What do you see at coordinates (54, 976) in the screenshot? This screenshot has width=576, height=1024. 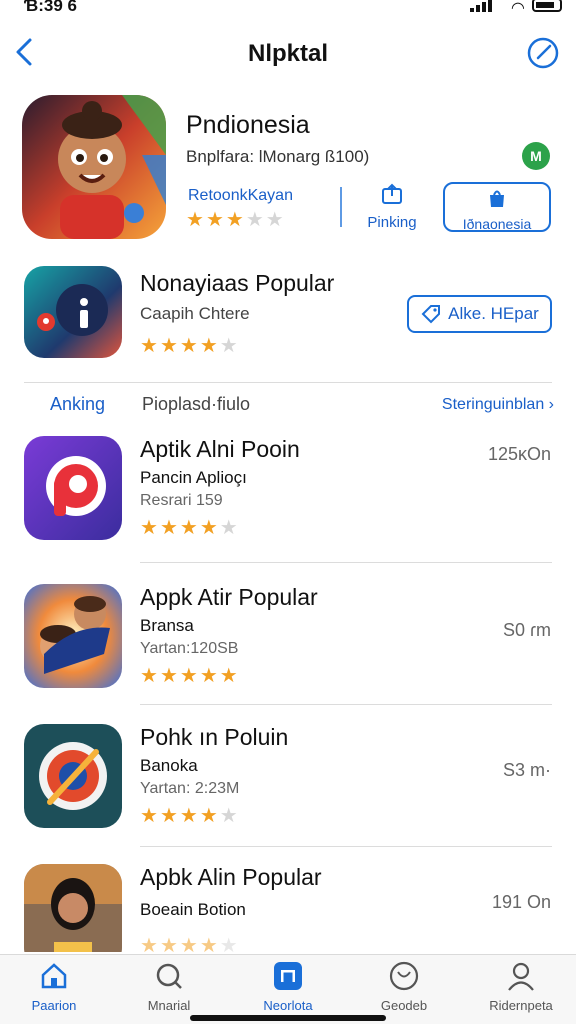 I see `home-icon` at bounding box center [54, 976].